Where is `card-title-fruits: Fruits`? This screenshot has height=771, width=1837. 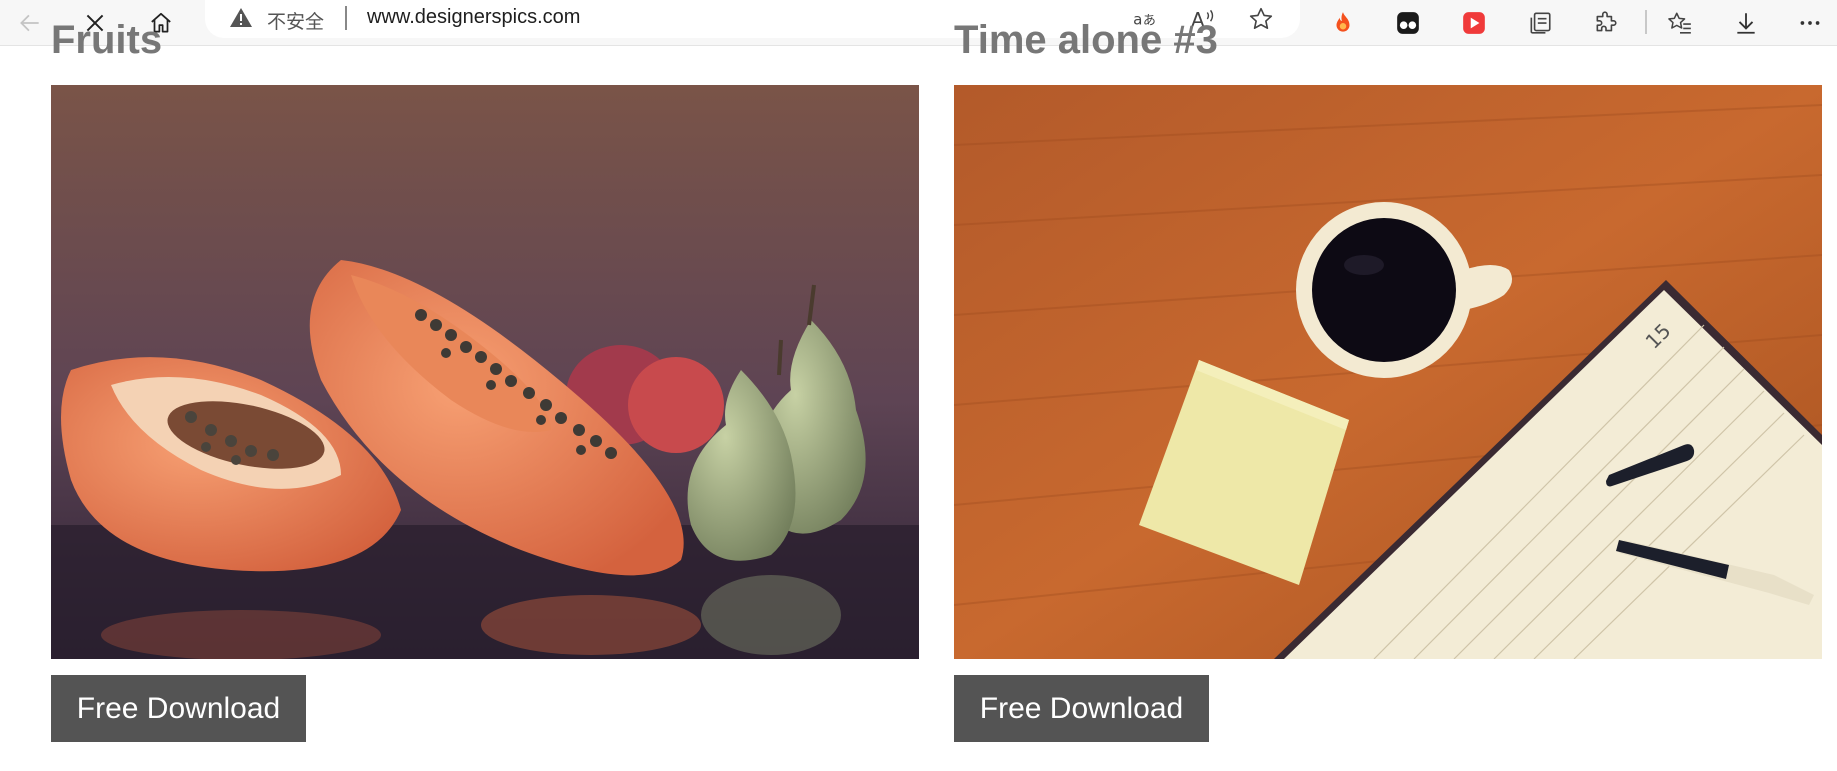
card-title-fruits: Fruits is located at coordinates (106, 40).